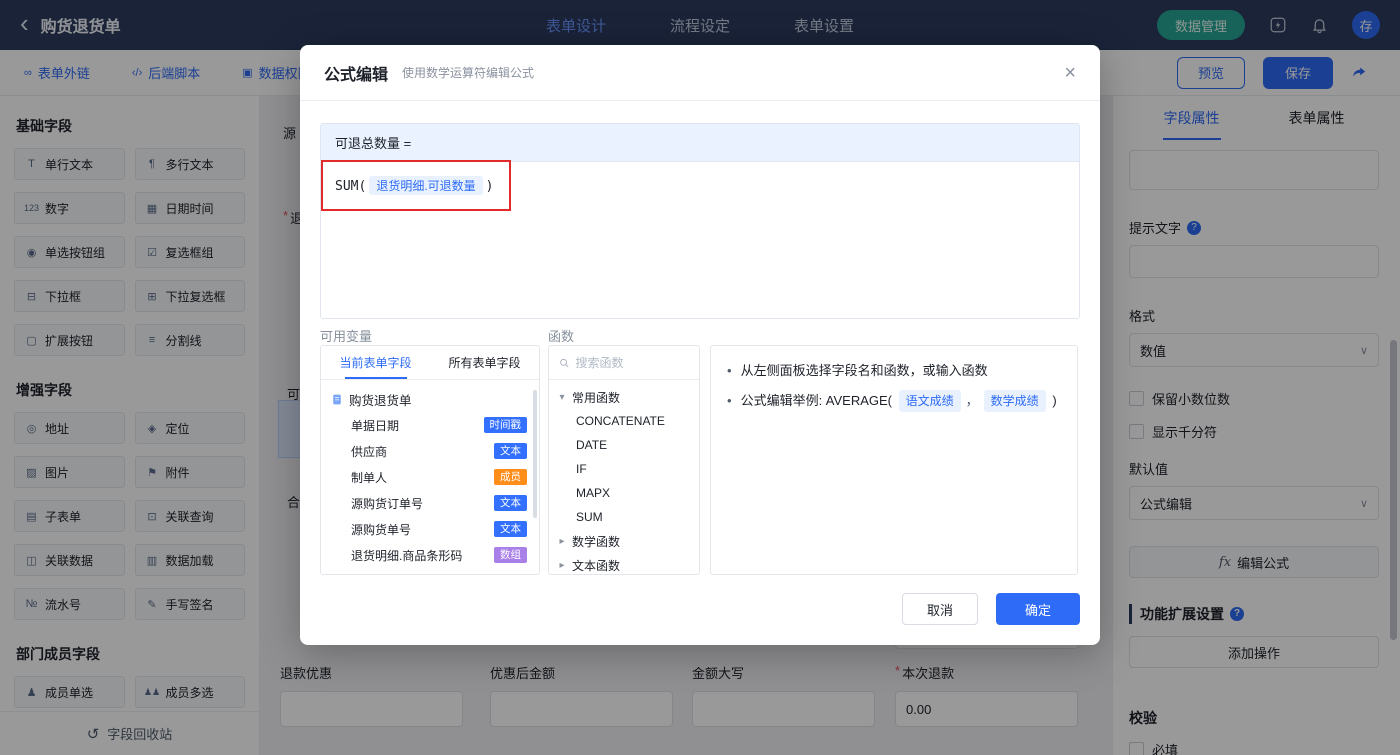  Describe the element at coordinates (972, 401) in the screenshot. I see `example-comma: ，` at that location.